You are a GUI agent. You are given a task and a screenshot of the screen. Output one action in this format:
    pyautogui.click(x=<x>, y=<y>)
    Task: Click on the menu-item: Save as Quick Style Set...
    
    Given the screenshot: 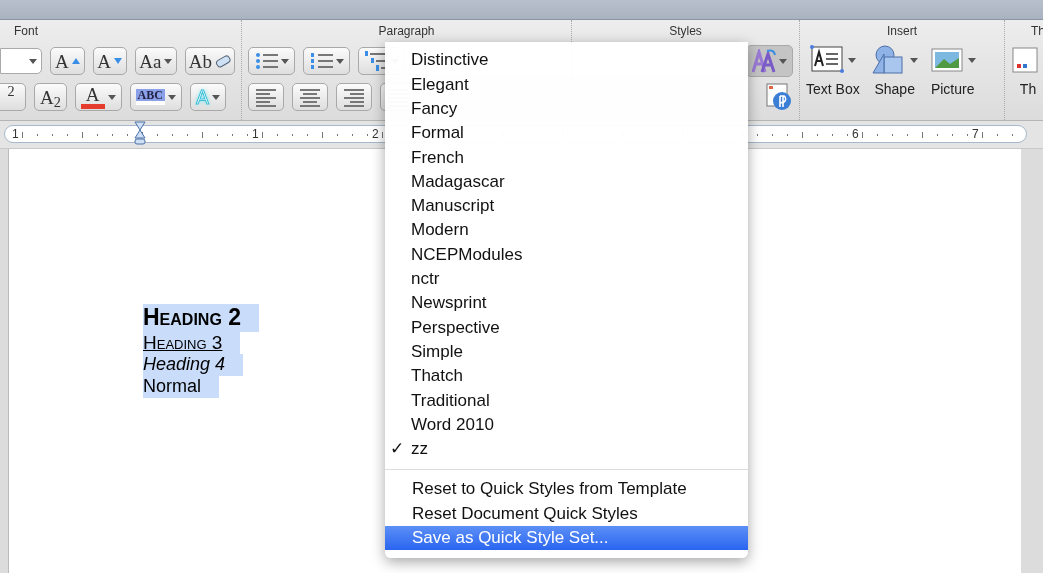 What is the action you would take?
    pyautogui.click(x=566, y=537)
    